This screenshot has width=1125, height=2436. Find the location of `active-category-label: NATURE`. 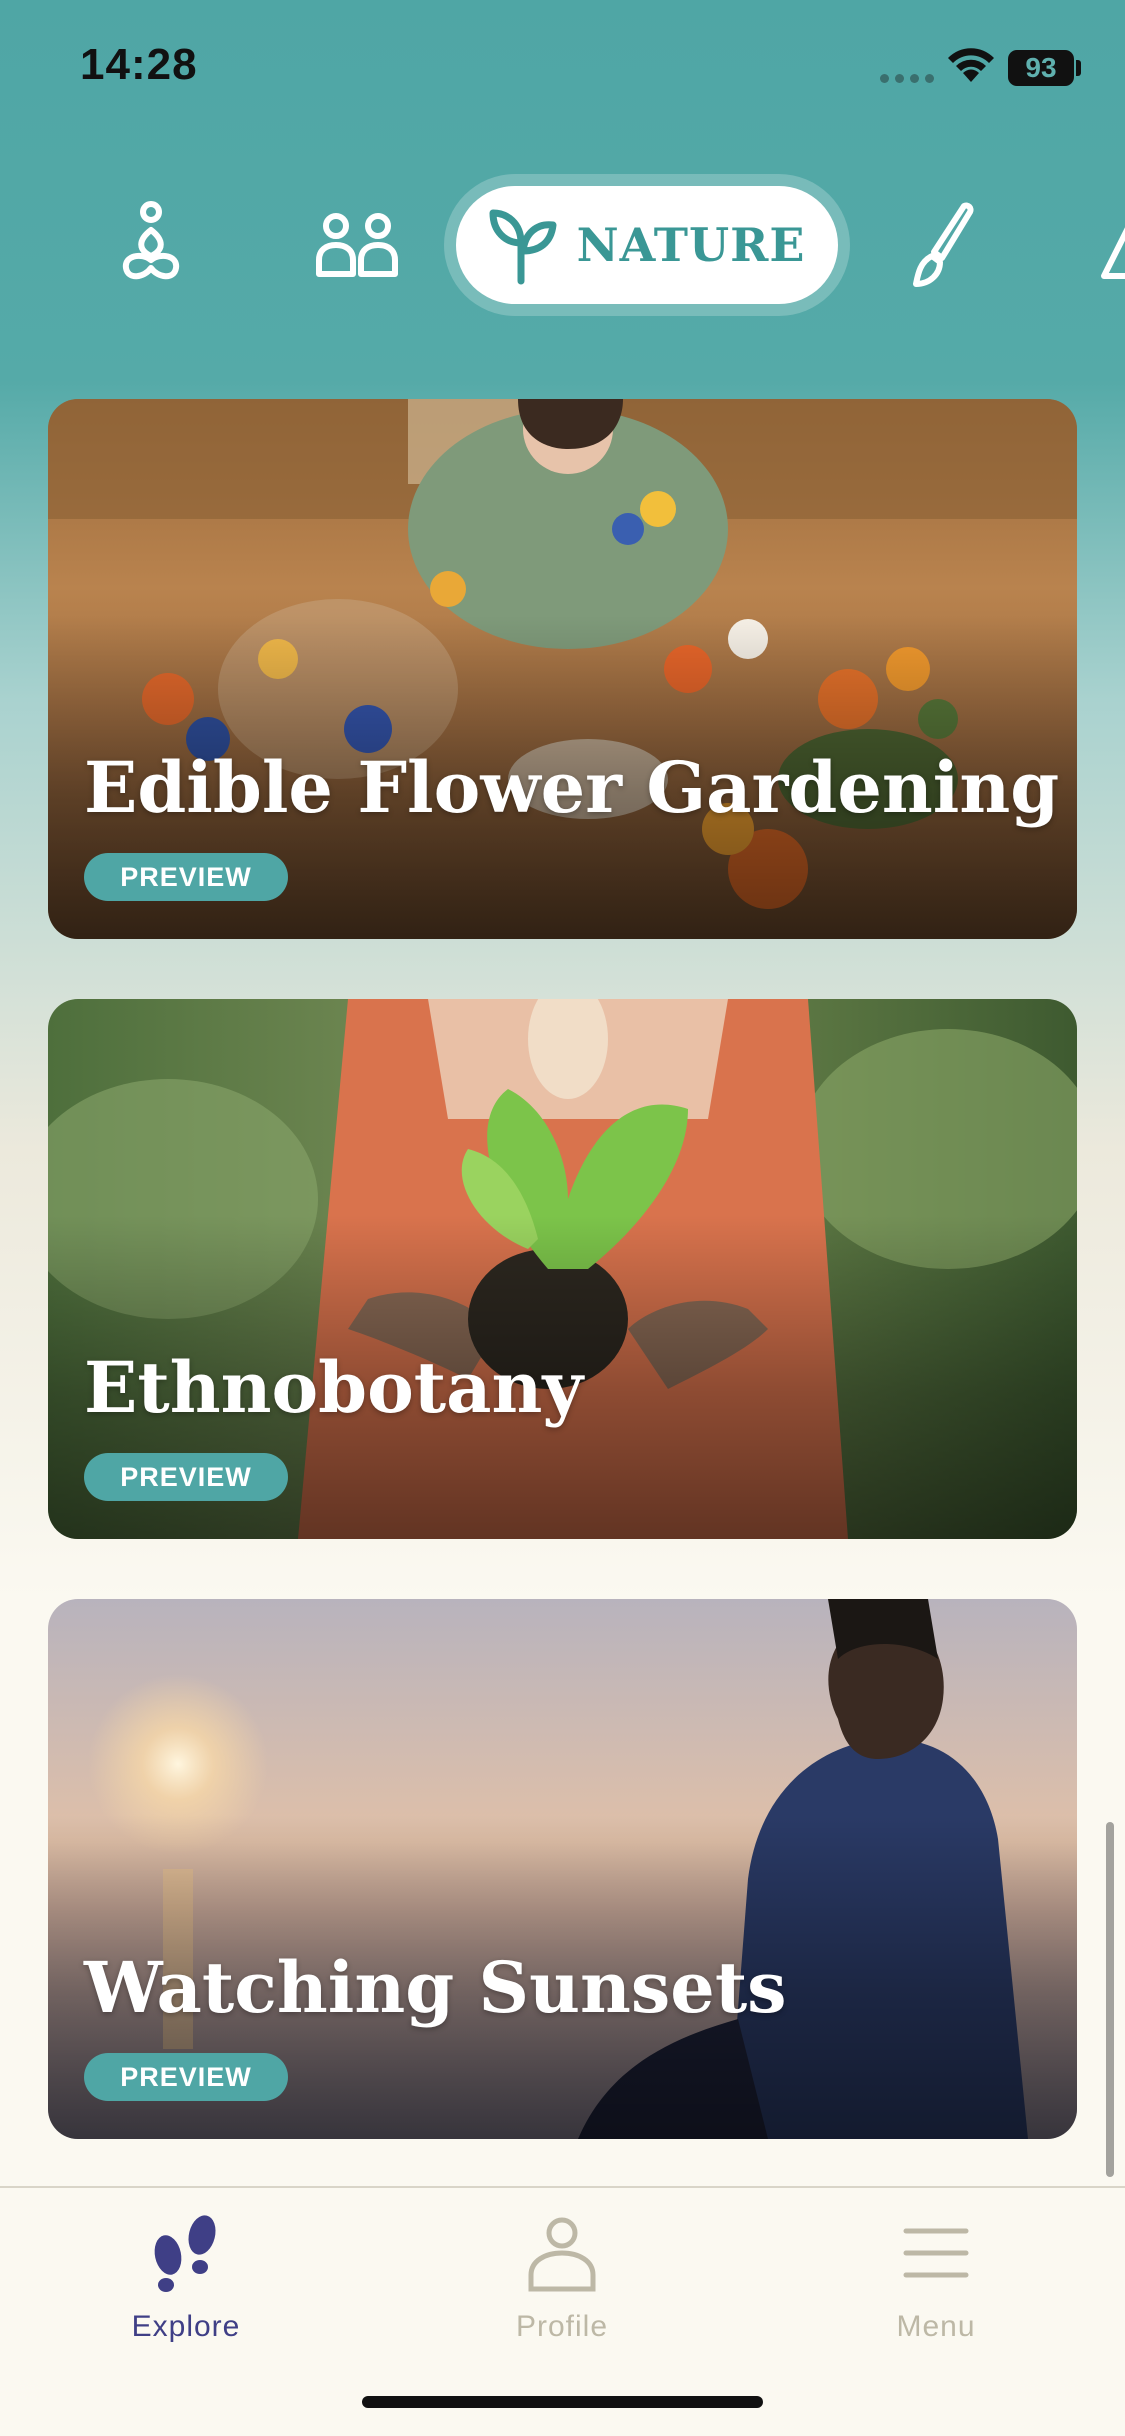

active-category-label: NATURE is located at coordinates (691, 245).